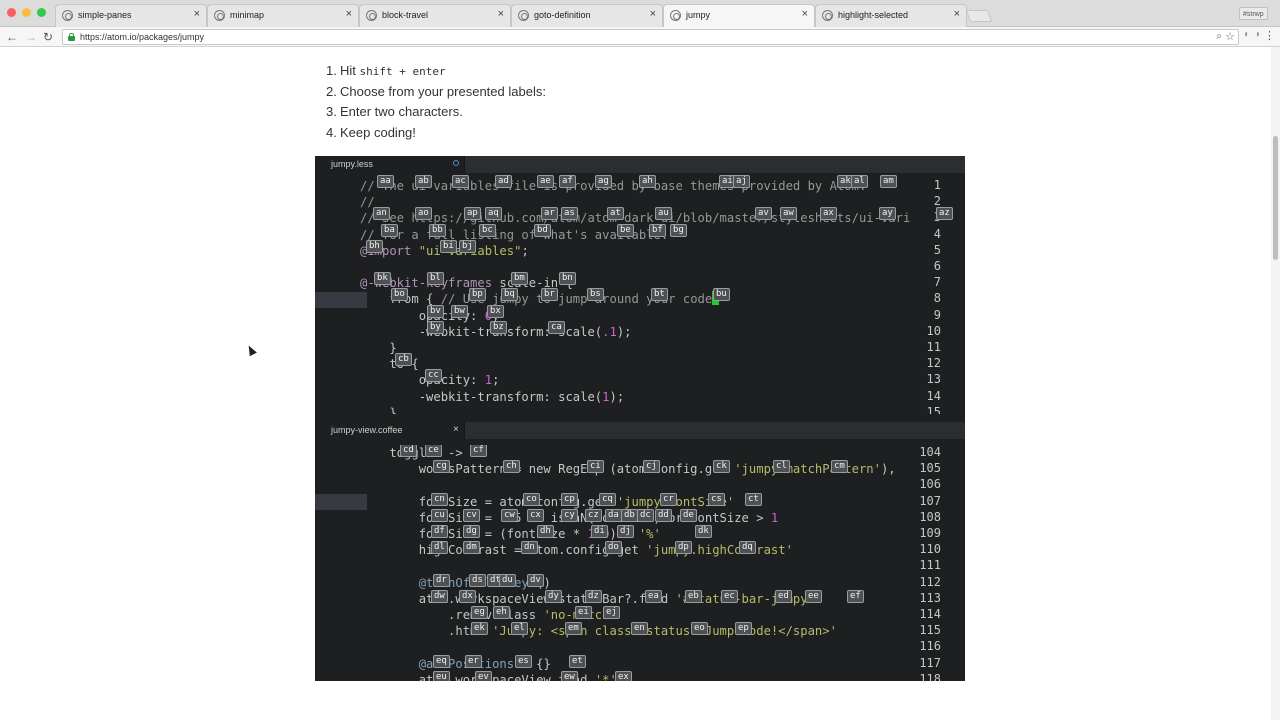 Image resolution: width=1280 pixels, height=720 pixels. I want to click on jump-label: es, so click(523, 661).